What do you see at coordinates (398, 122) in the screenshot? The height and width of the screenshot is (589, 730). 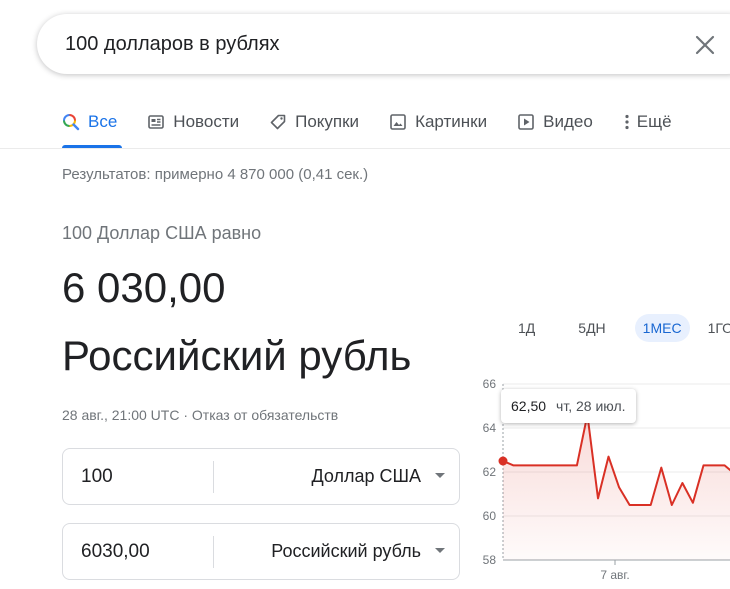 I see `image-icon` at bounding box center [398, 122].